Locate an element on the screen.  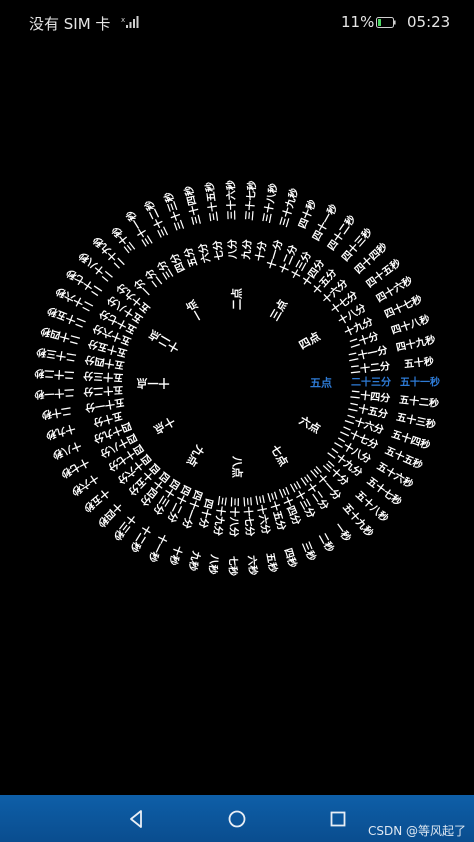
navigation-bar: CSDN @等风起了 is located at coordinates (237, 818).